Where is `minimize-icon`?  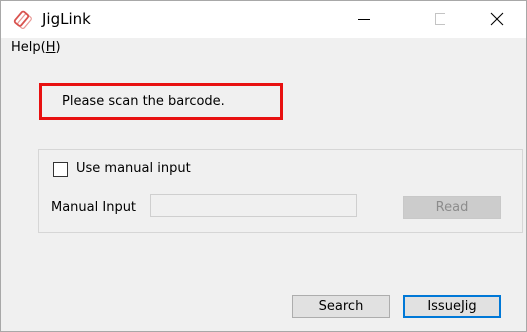 minimize-icon is located at coordinates (364, 19).